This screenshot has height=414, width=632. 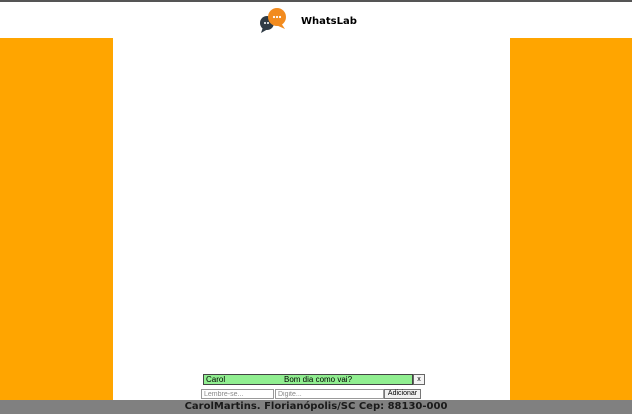 What do you see at coordinates (402, 394) in the screenshot?
I see `add-button: Adicionar` at bounding box center [402, 394].